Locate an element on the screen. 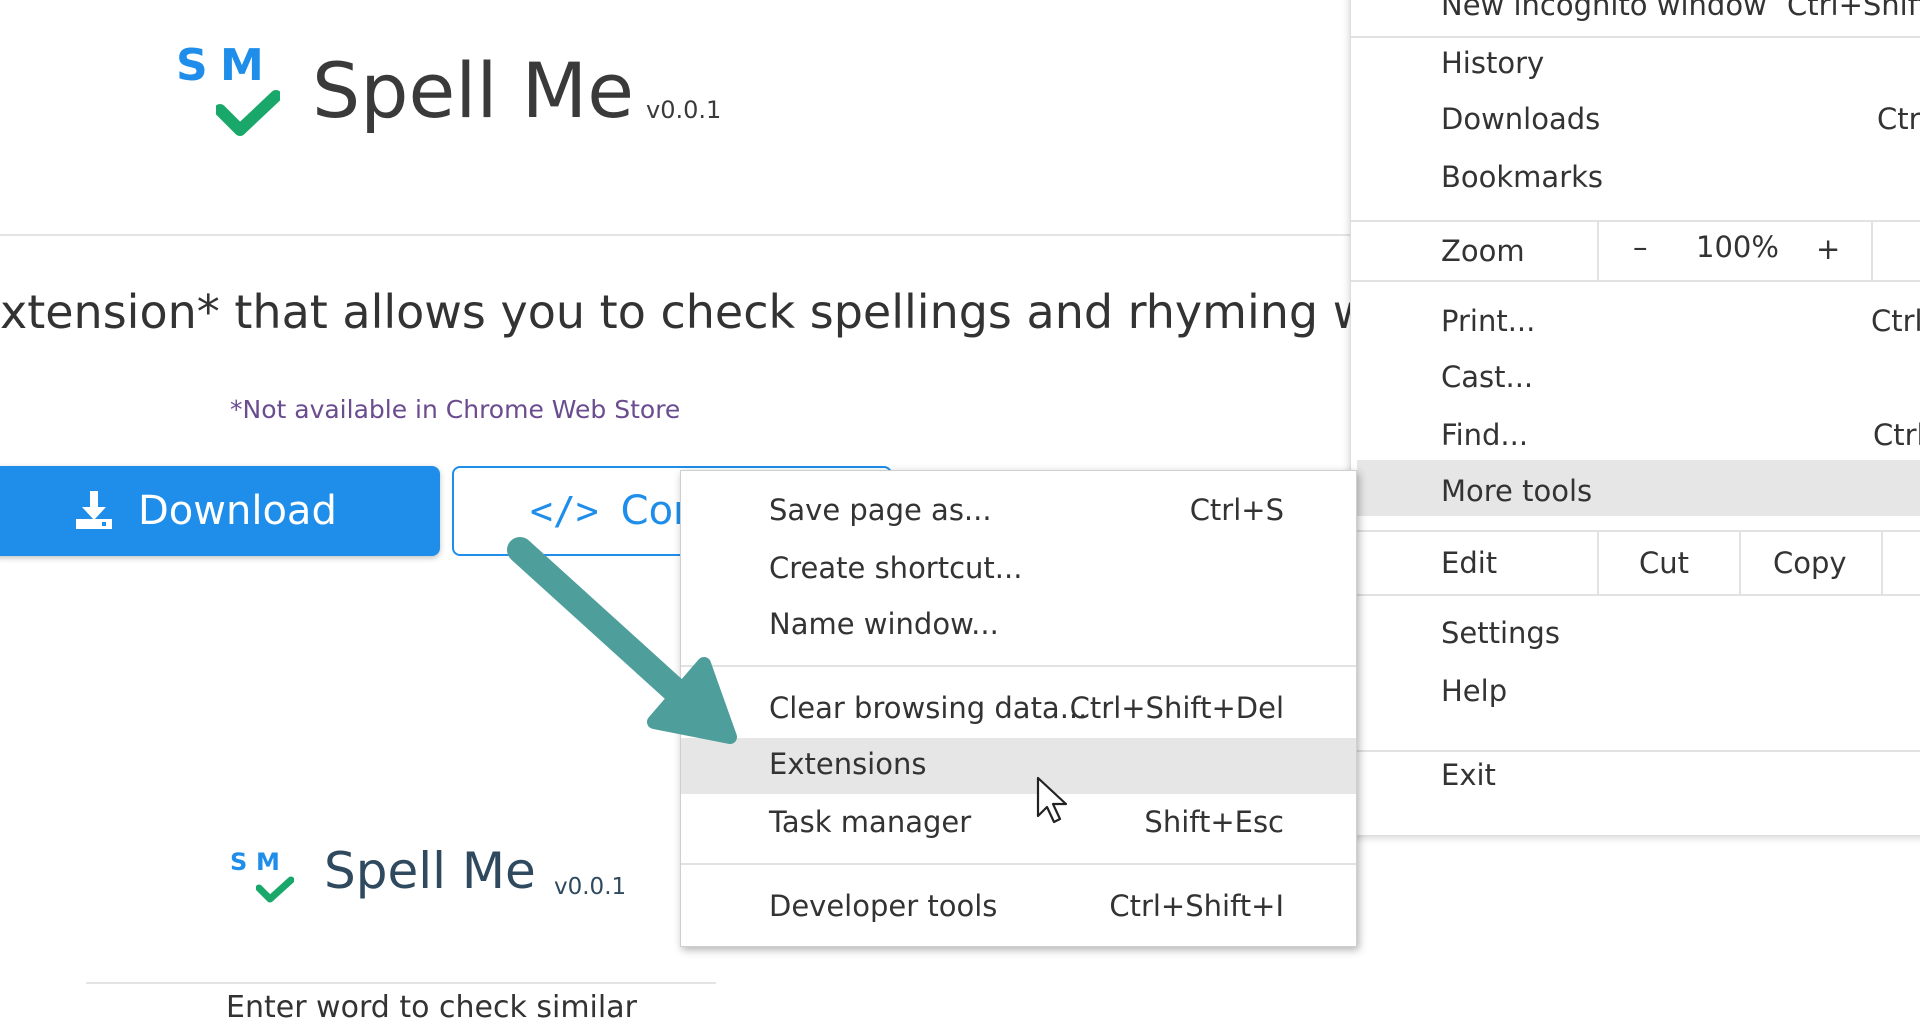  menu-item-bookmarks: Bookmarks is located at coordinates (1522, 177).